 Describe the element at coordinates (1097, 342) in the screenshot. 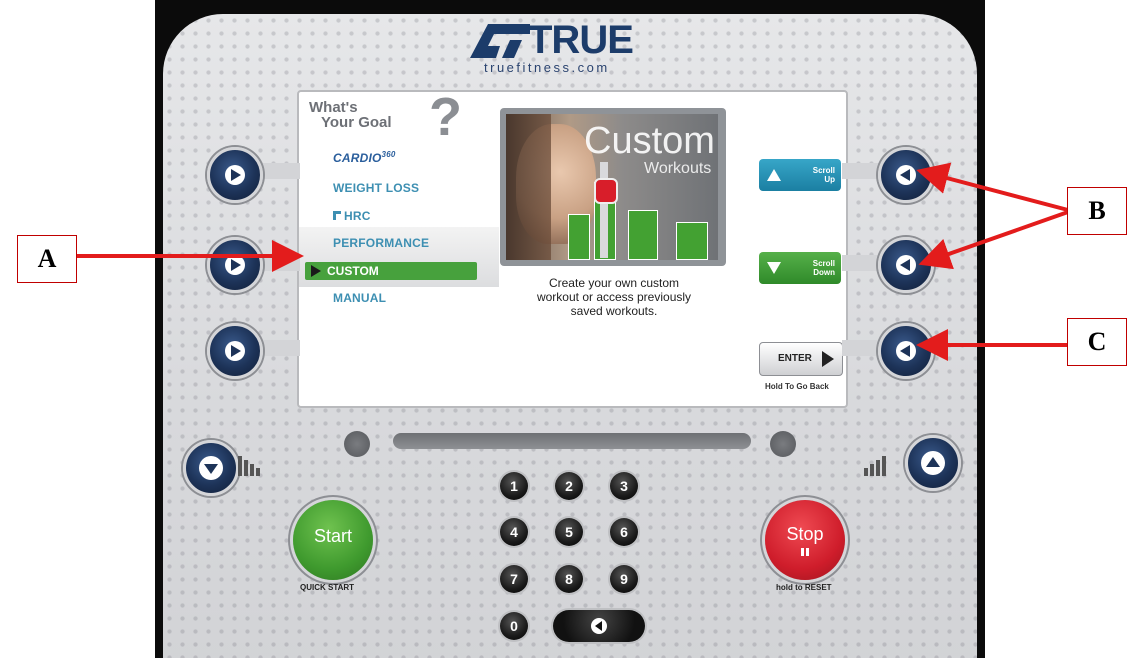

I see `callout-c: C` at that location.